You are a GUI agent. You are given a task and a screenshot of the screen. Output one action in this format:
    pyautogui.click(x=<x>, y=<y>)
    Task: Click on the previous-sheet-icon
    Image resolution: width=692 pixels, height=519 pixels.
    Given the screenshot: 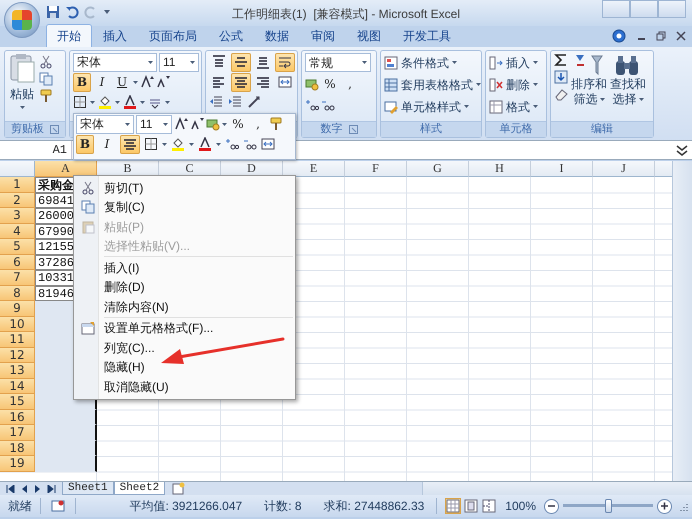 What is the action you would take?
    pyautogui.click(x=24, y=488)
    